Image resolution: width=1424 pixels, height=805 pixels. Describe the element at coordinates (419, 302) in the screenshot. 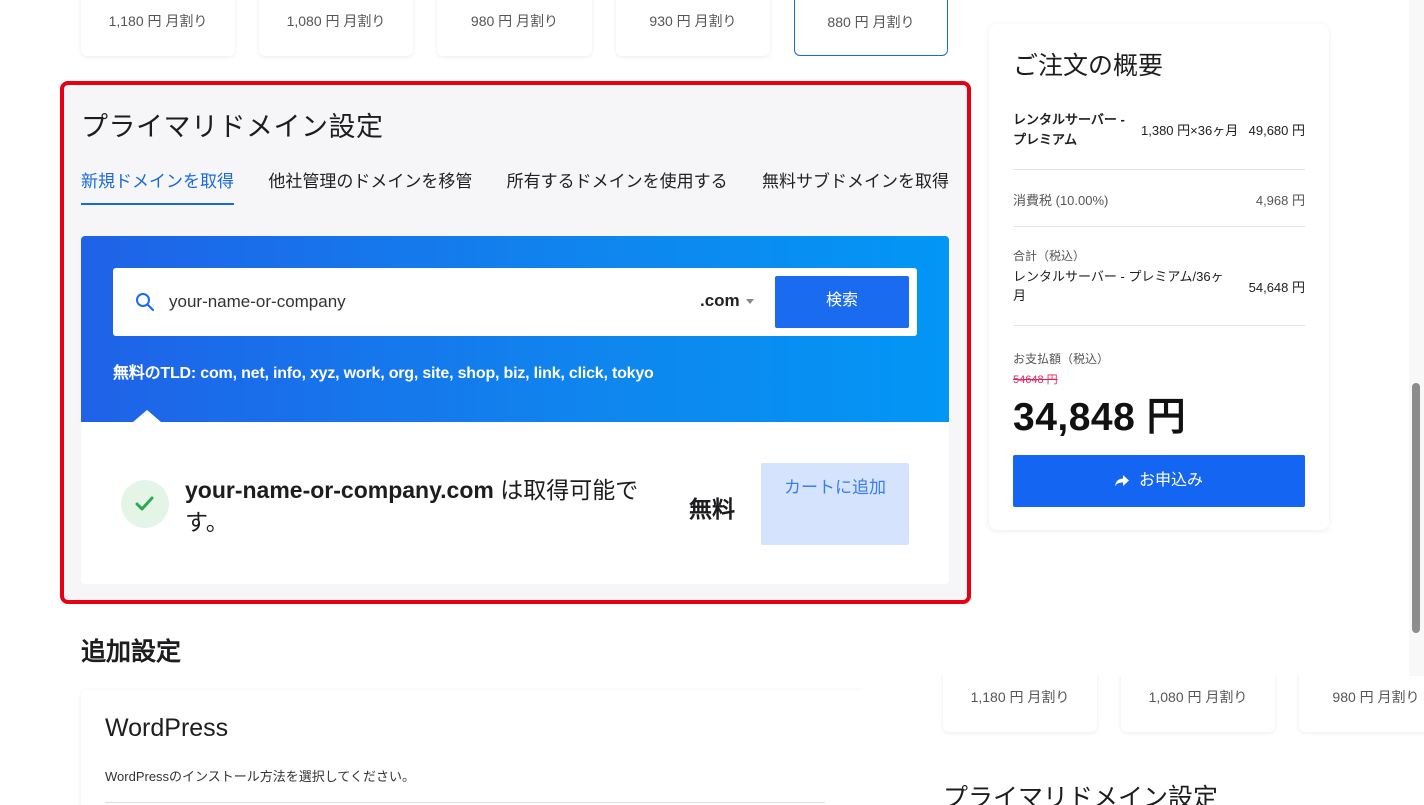

I see `domain-search-input` at that location.